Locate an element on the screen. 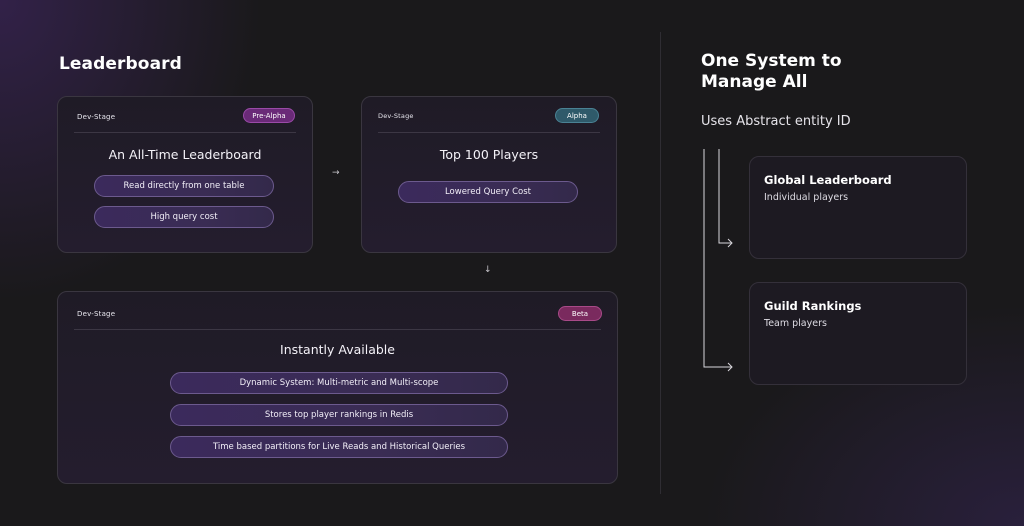 This screenshot has height=526, width=1024. entity-card-global-leaderboard: Global Leaderboard Individual players is located at coordinates (858, 207).